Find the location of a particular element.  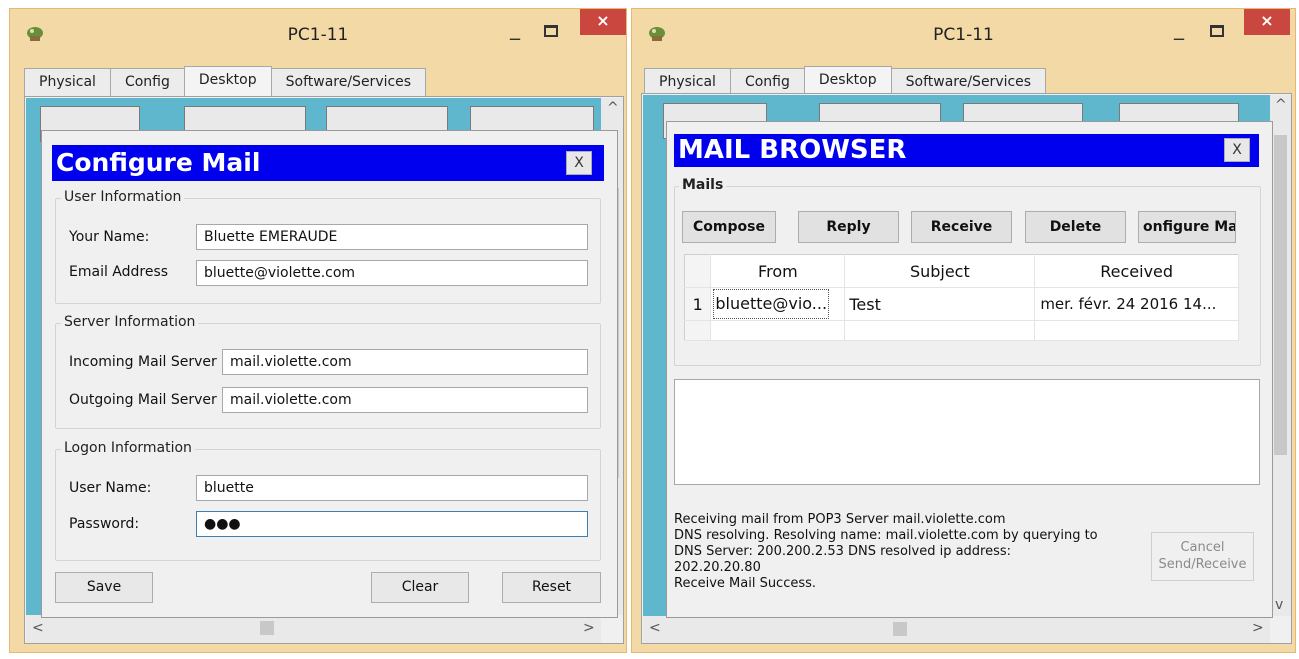

user-name-input: bluette is located at coordinates (392, 488).